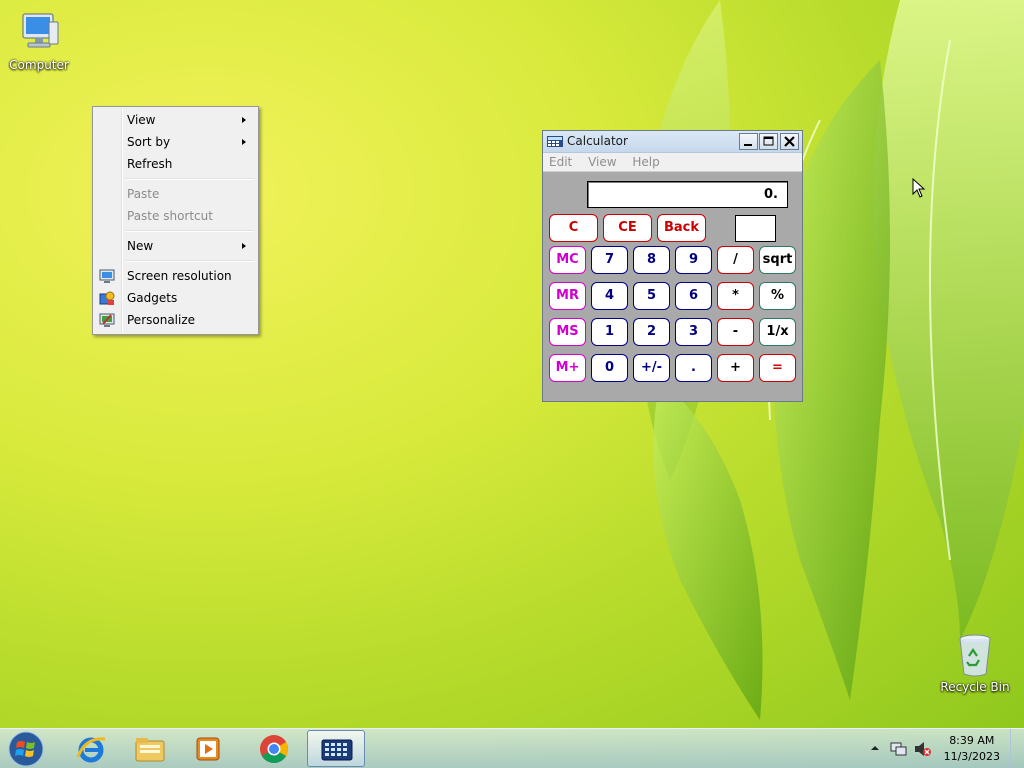  Describe the element at coordinates (777, 296) in the screenshot. I see `percent-button: %` at that location.